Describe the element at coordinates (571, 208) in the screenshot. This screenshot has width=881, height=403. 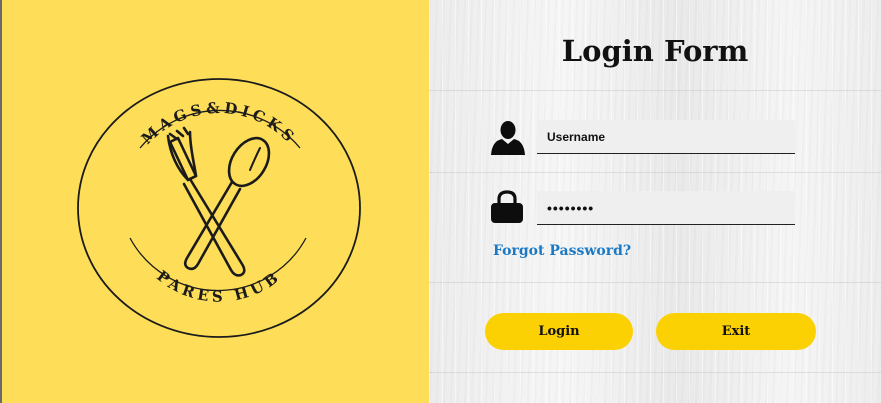
I see `password-value: ••••••••` at that location.